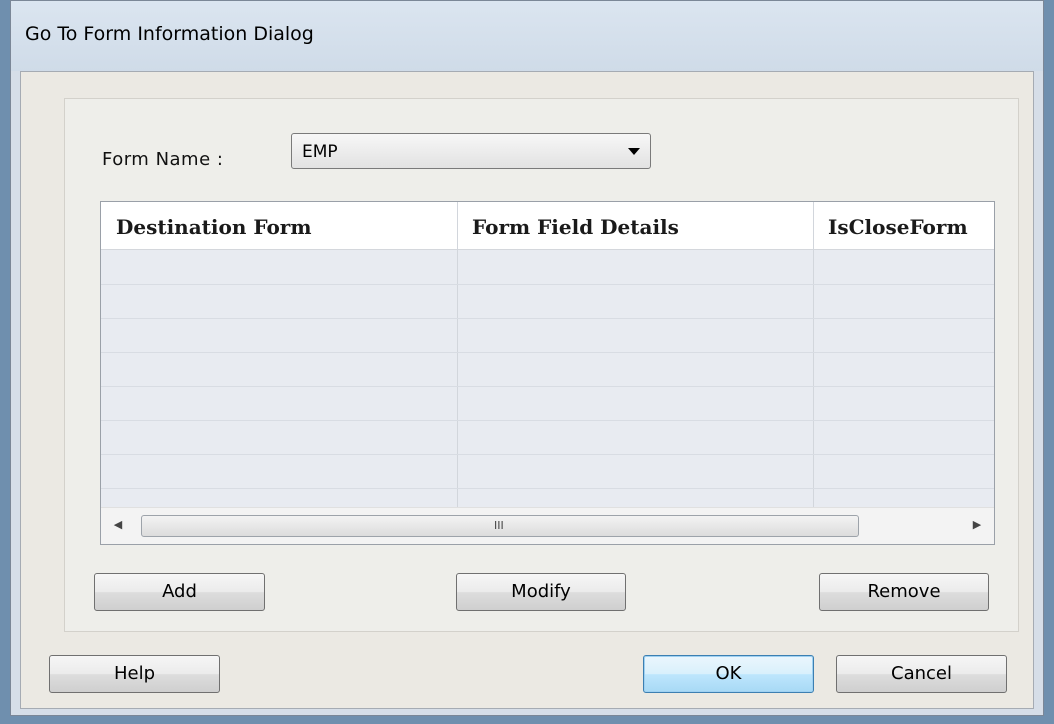  I want to click on title-bar: Go To Form Information Dialog, so click(527, 36).